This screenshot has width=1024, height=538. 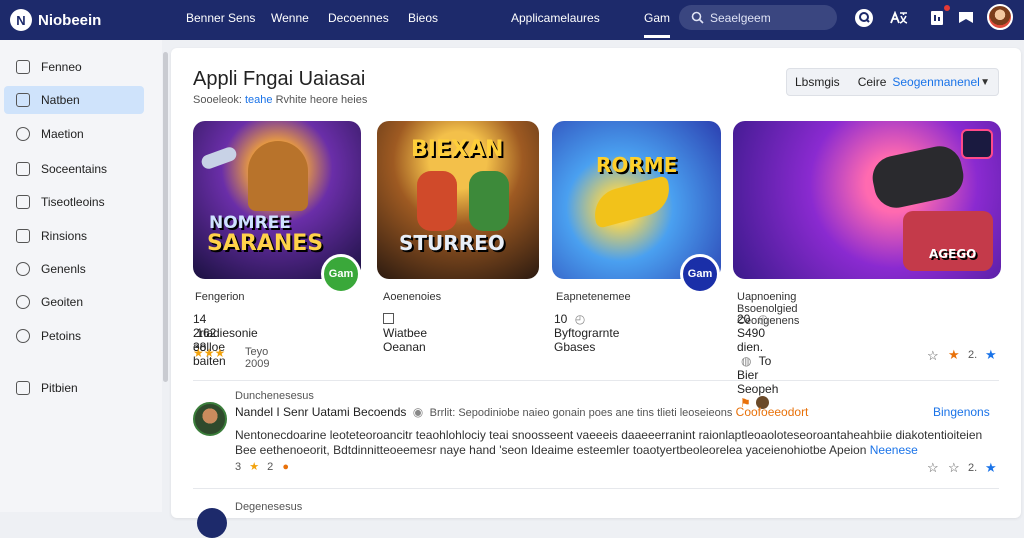 What do you see at coordinates (23, 100) in the screenshot?
I see `grid-icon` at bounding box center [23, 100].